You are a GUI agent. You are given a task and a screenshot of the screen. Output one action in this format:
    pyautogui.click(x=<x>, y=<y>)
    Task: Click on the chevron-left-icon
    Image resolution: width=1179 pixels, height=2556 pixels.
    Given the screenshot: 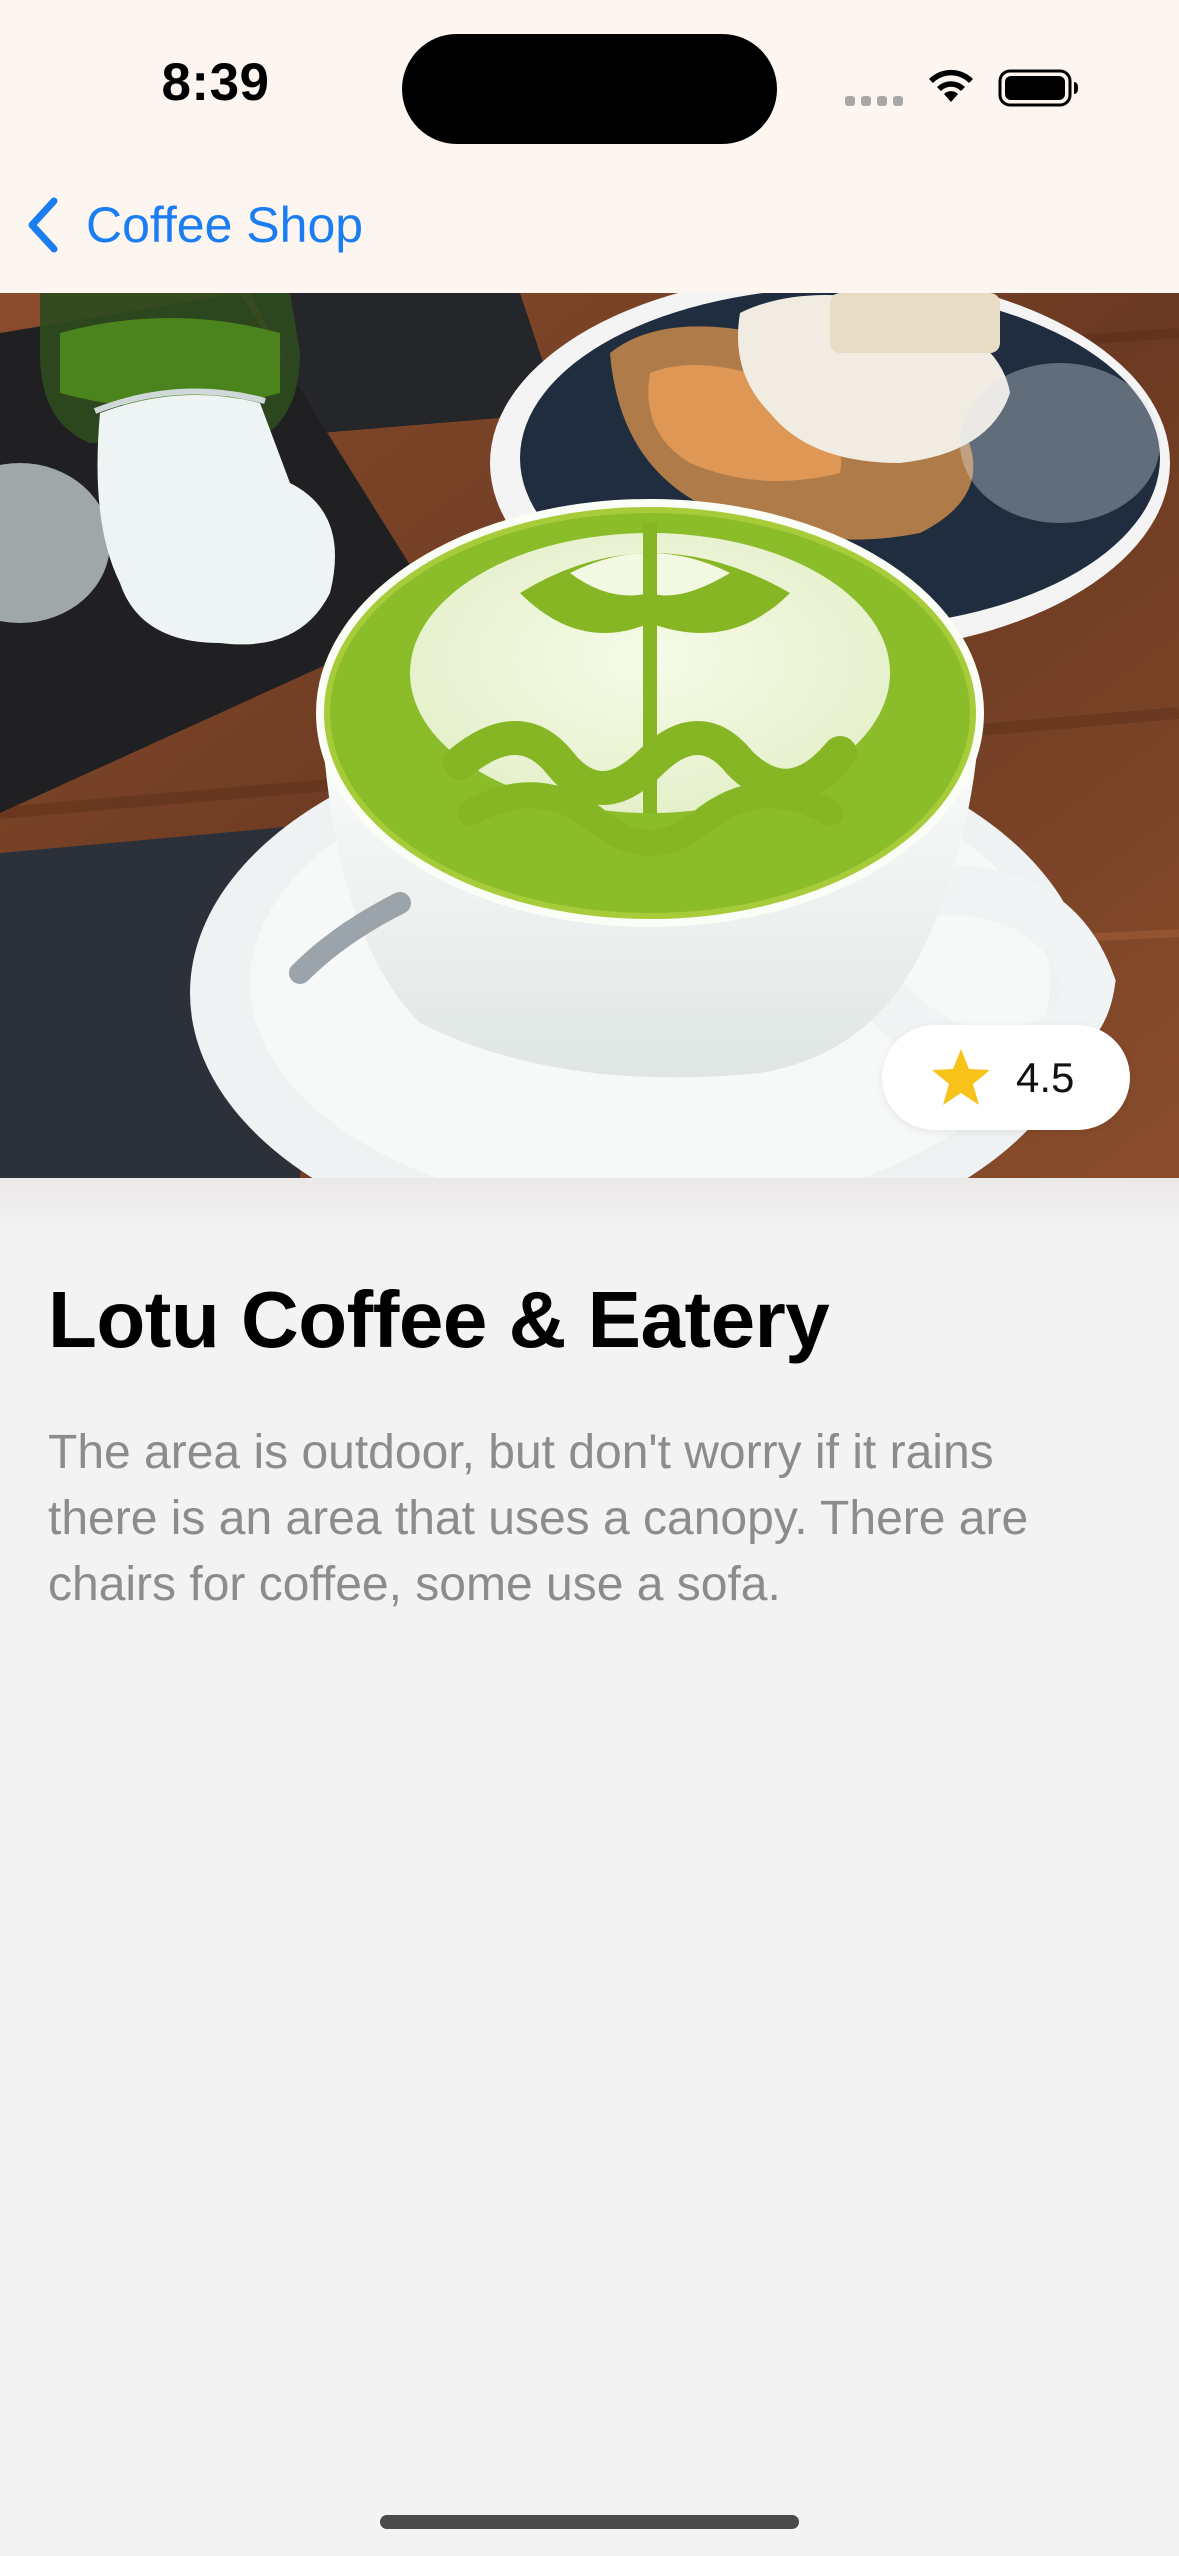 What is the action you would take?
    pyautogui.click(x=43, y=225)
    